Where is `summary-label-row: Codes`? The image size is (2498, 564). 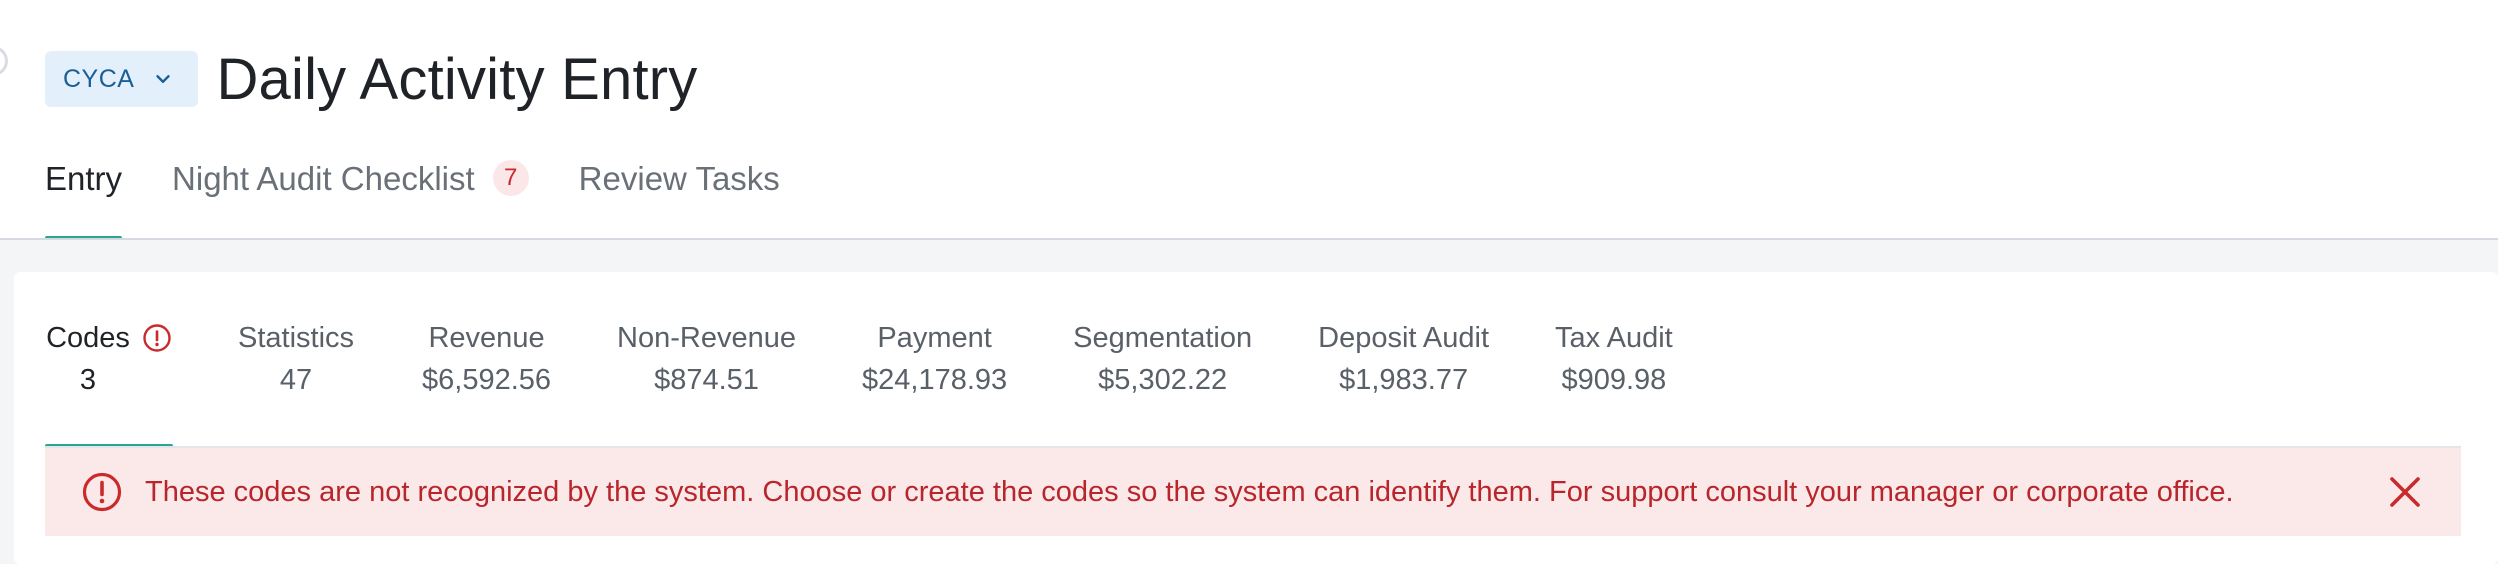 summary-label-row: Codes is located at coordinates (109, 338).